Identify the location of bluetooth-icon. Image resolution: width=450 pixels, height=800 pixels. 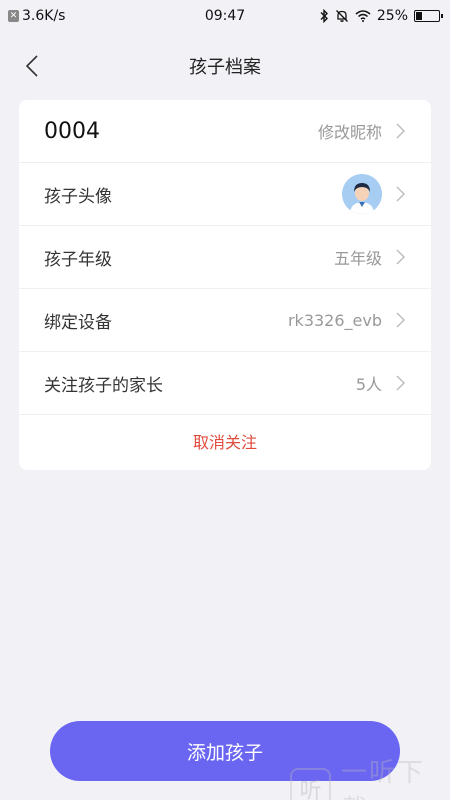
(324, 16).